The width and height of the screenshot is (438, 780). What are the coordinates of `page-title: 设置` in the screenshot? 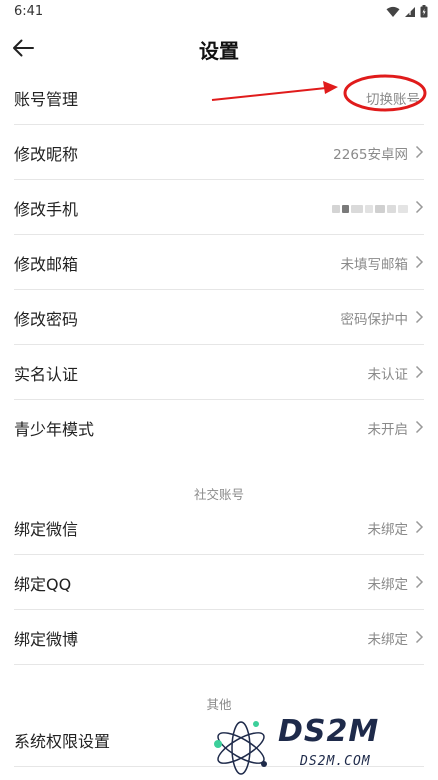 It's located at (219, 51).